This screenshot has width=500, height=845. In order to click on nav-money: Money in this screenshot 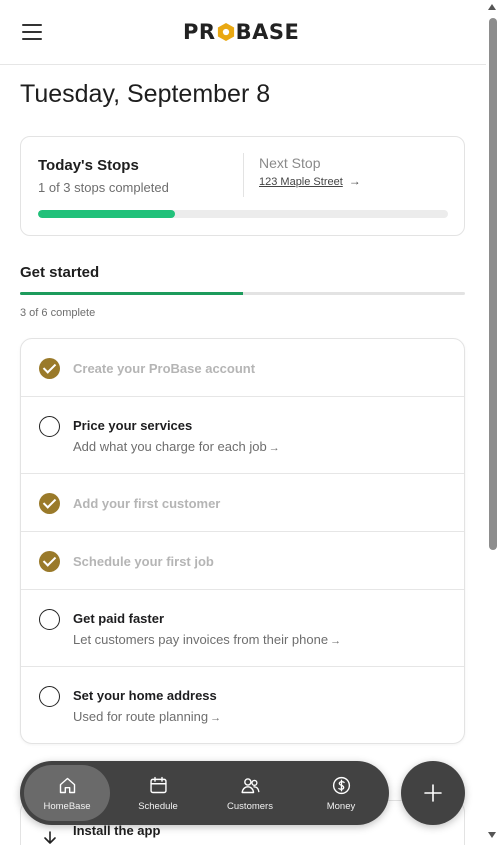, I will do `click(341, 793)`.